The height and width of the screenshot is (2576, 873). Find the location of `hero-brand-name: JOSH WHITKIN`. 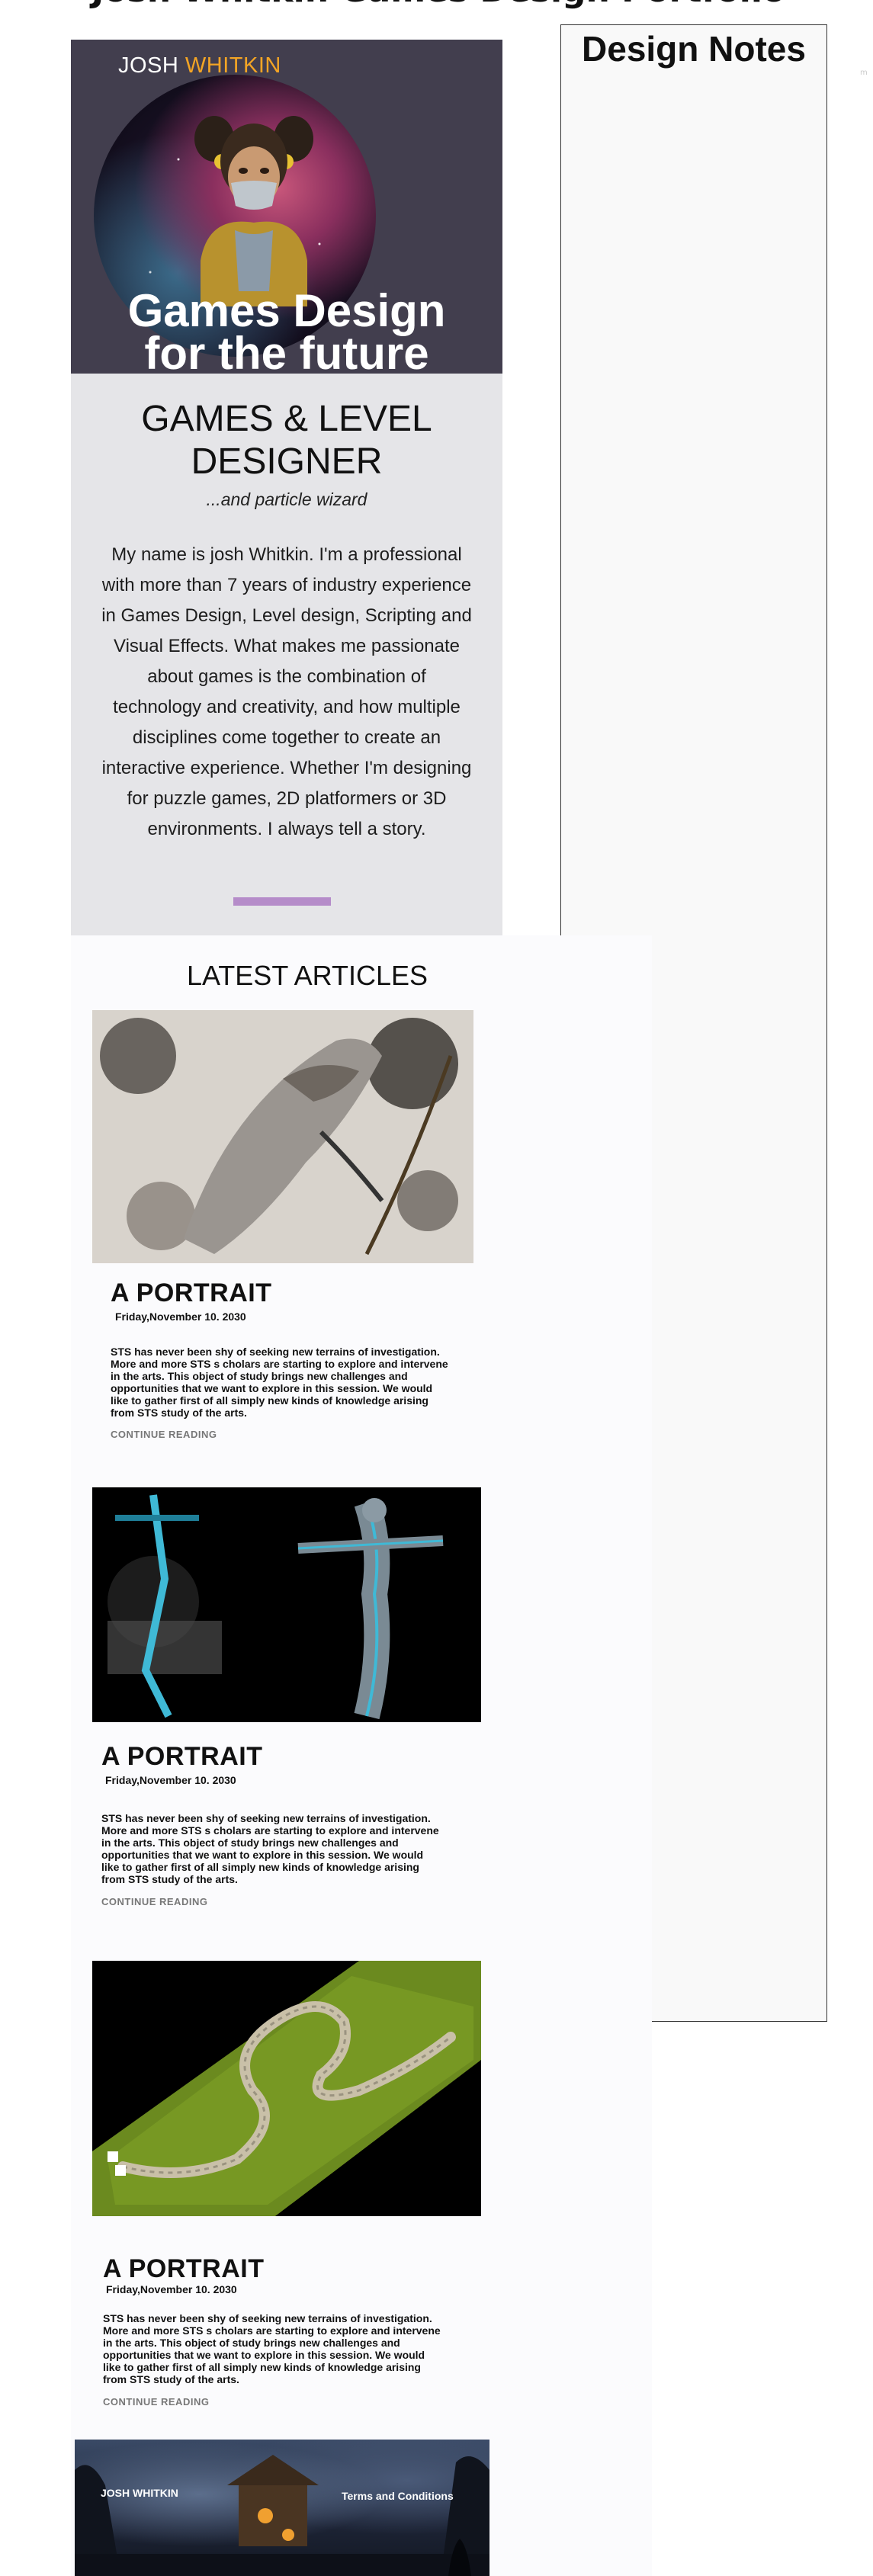

hero-brand-name: JOSH WHITKIN is located at coordinates (199, 66).